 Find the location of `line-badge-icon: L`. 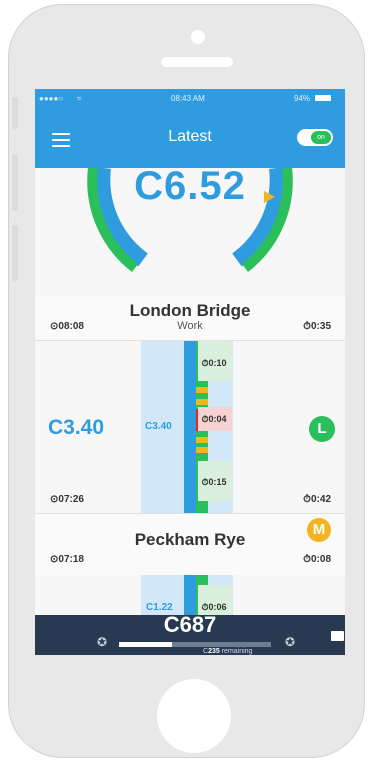

line-badge-icon: L is located at coordinates (322, 429).